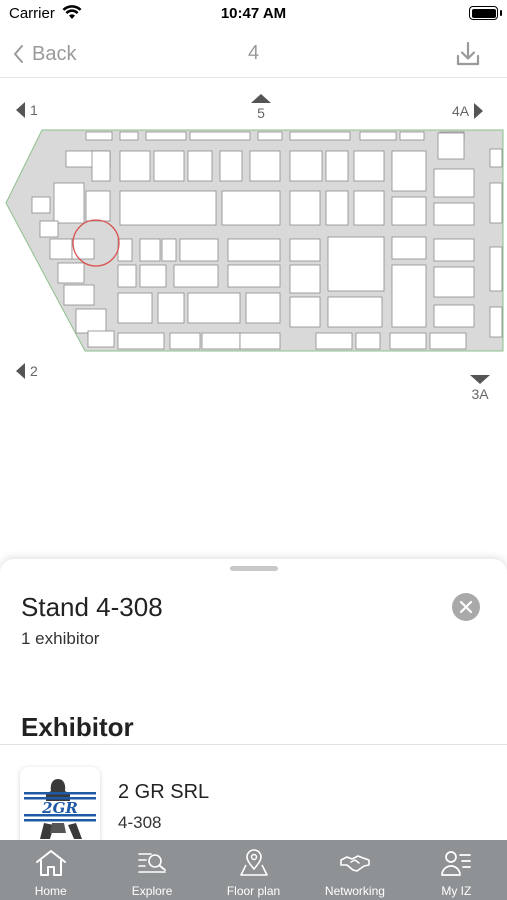 This screenshot has width=507, height=900. Describe the element at coordinates (140, 822) in the screenshot. I see `exhibitor-stand: 4-308` at that location.